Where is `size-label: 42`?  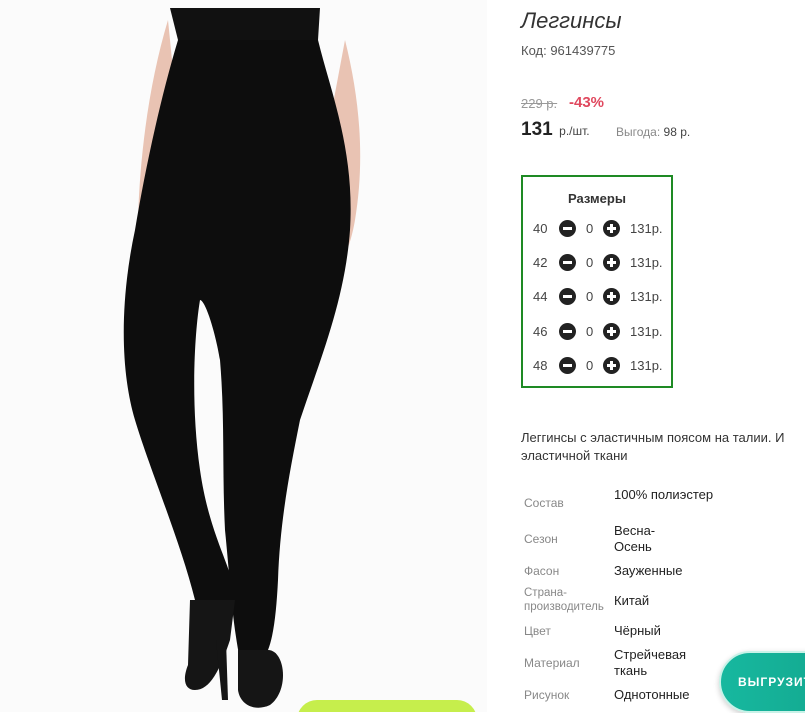 size-label: 42 is located at coordinates (540, 262).